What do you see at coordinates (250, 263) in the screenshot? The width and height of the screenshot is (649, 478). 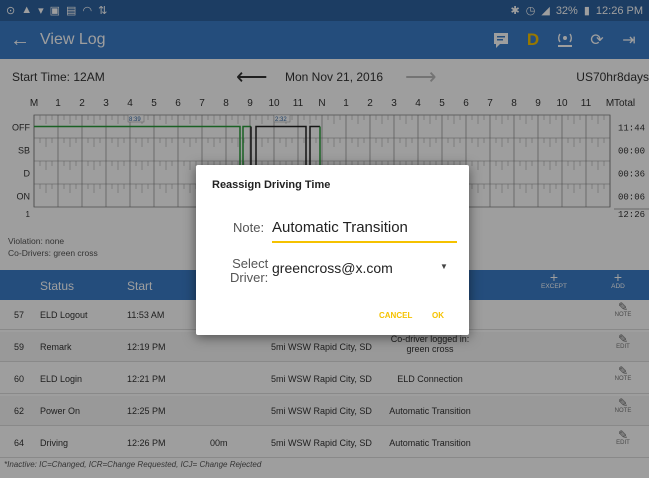 I see `select-label-line1: Select` at bounding box center [250, 263].